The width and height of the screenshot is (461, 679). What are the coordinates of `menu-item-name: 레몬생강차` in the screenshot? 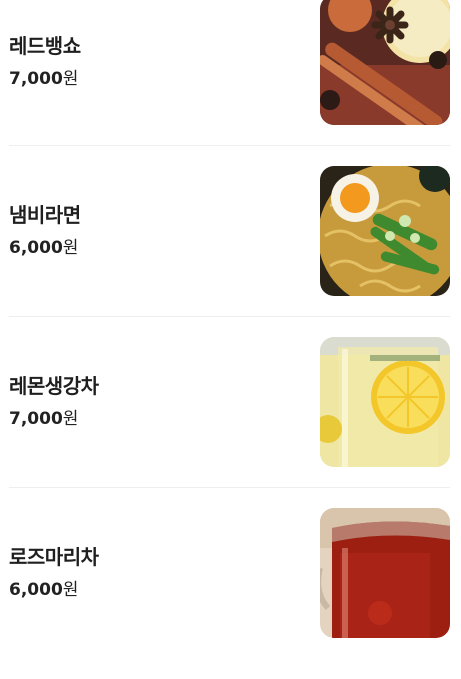 It's located at (54, 386).